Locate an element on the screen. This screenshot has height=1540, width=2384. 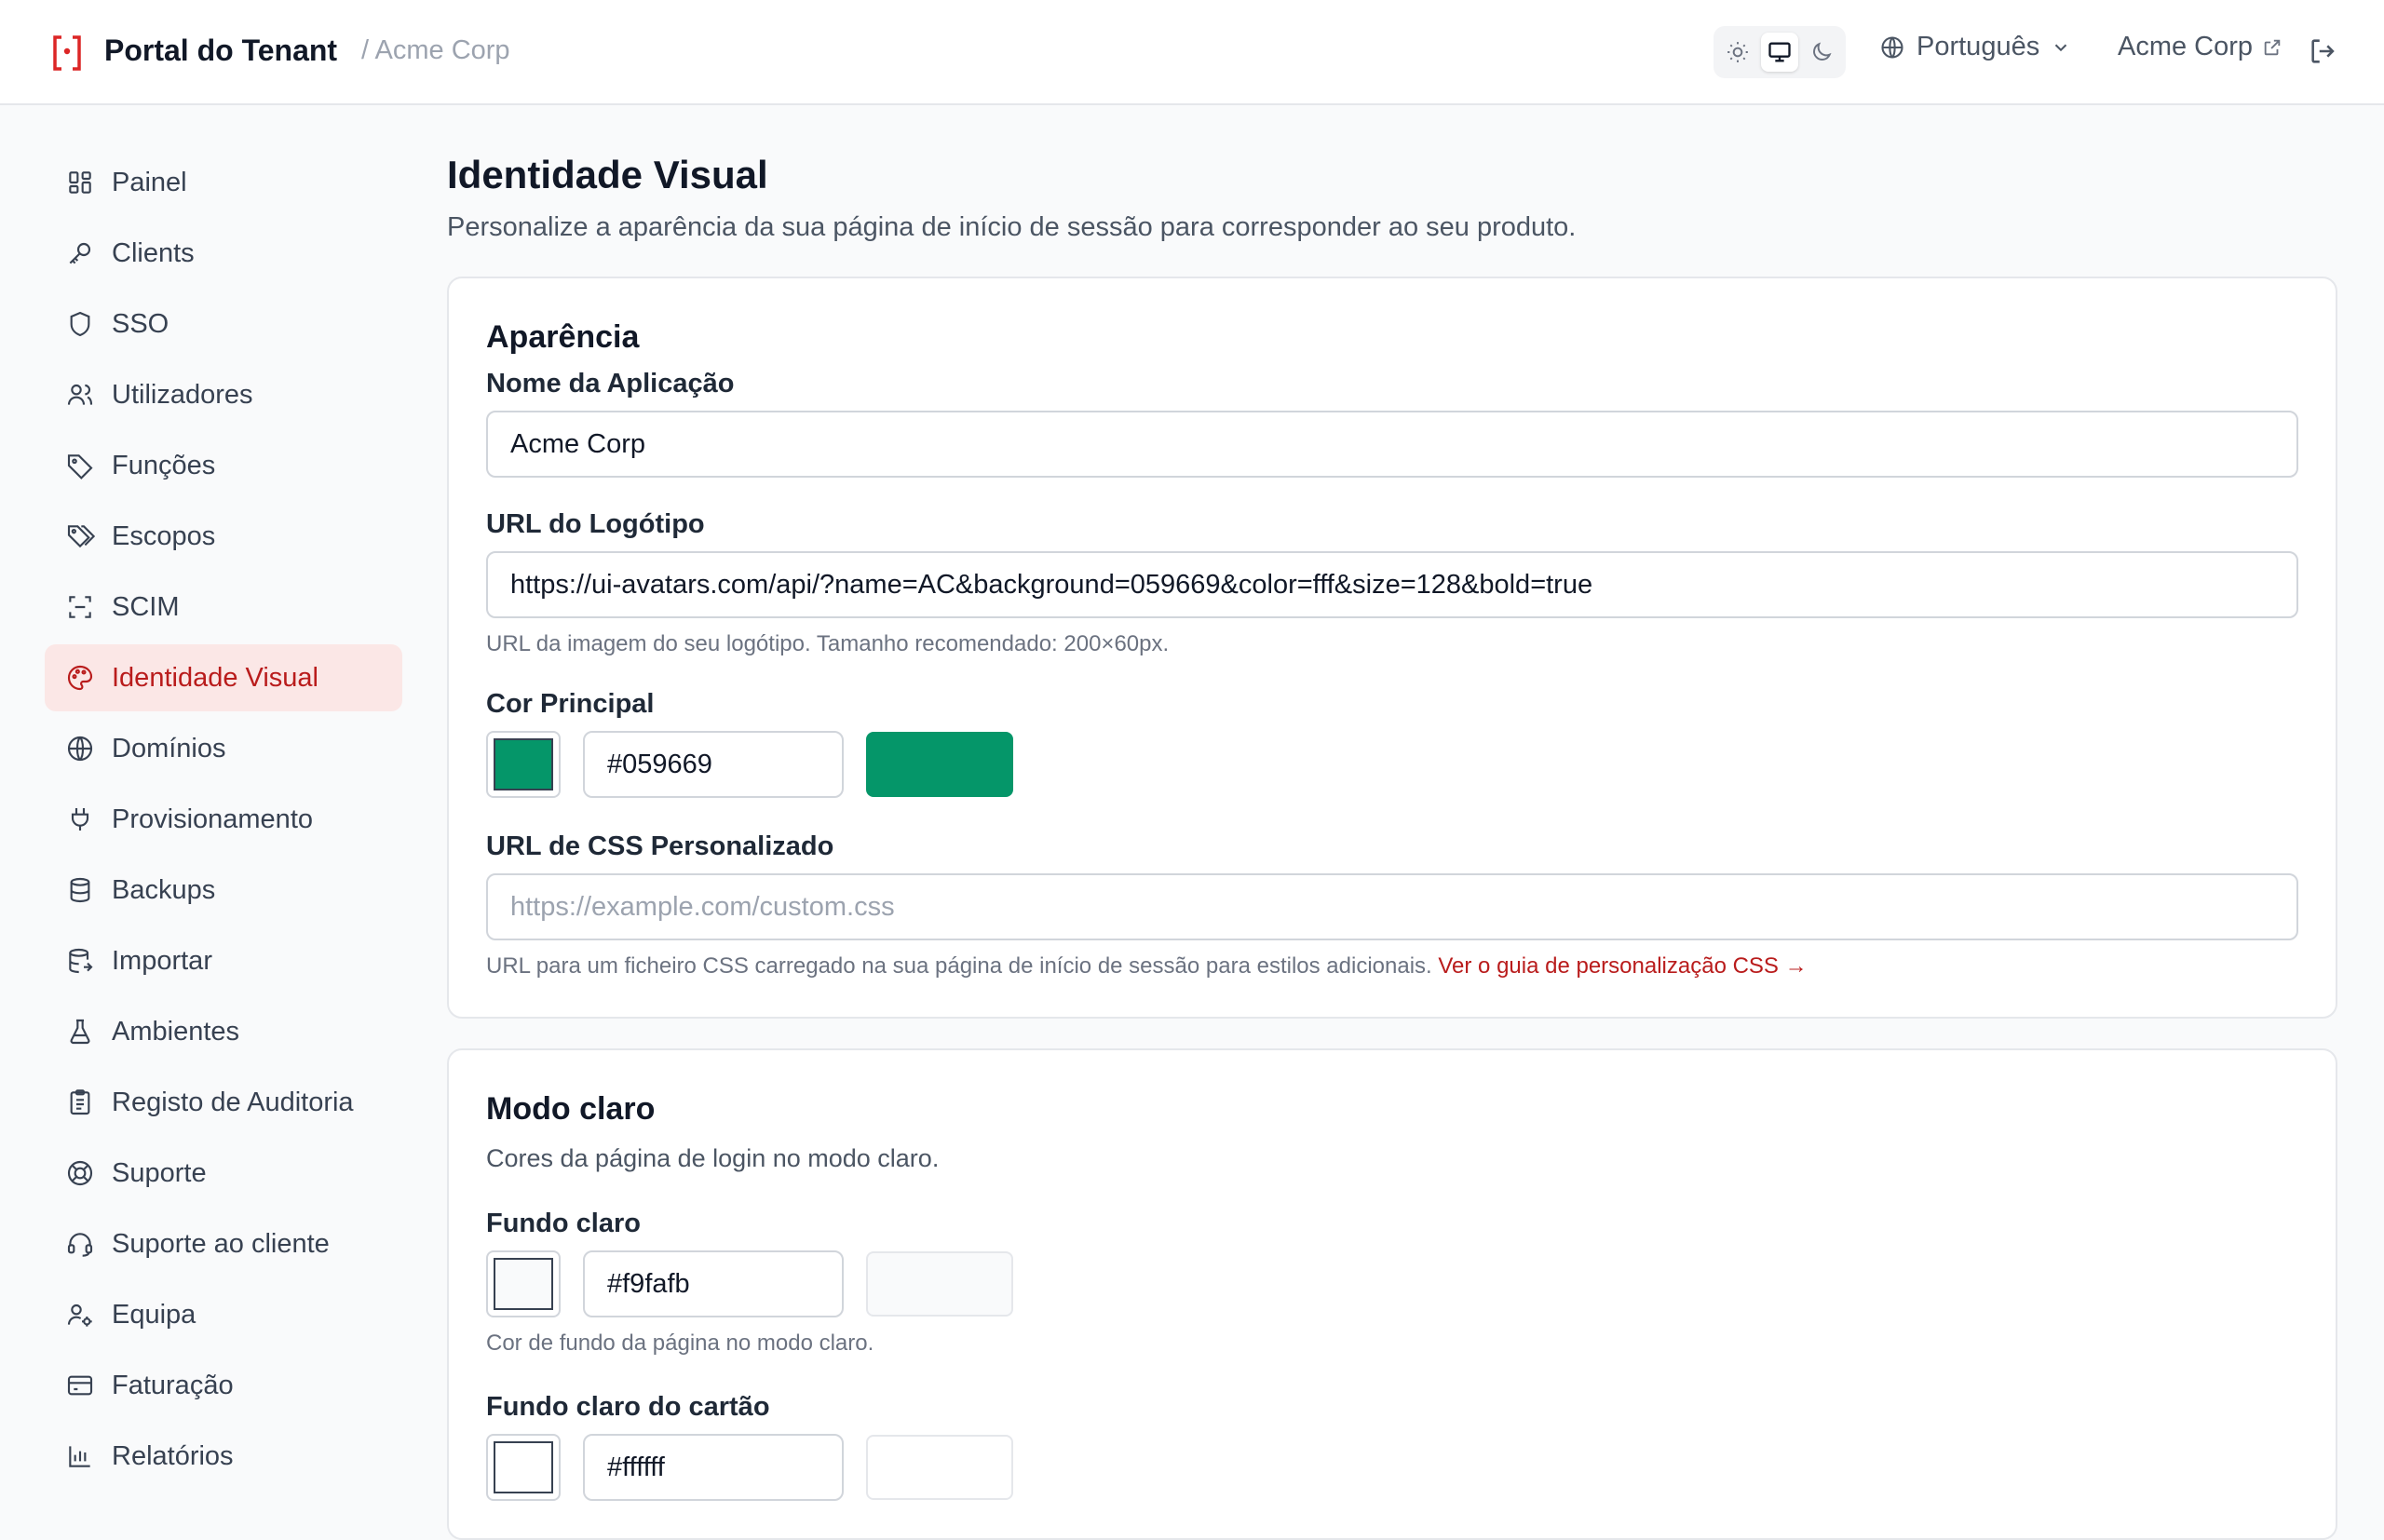
app-title: Portal do Tenant is located at coordinates (220, 51).